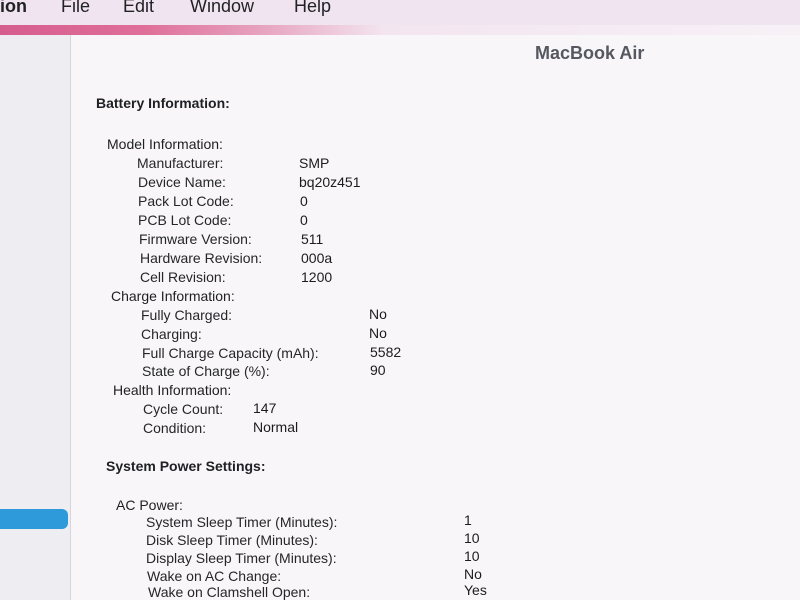 The width and height of the screenshot is (800, 600). What do you see at coordinates (165, 144) in the screenshot?
I see `model-information-label: Model Information:` at bounding box center [165, 144].